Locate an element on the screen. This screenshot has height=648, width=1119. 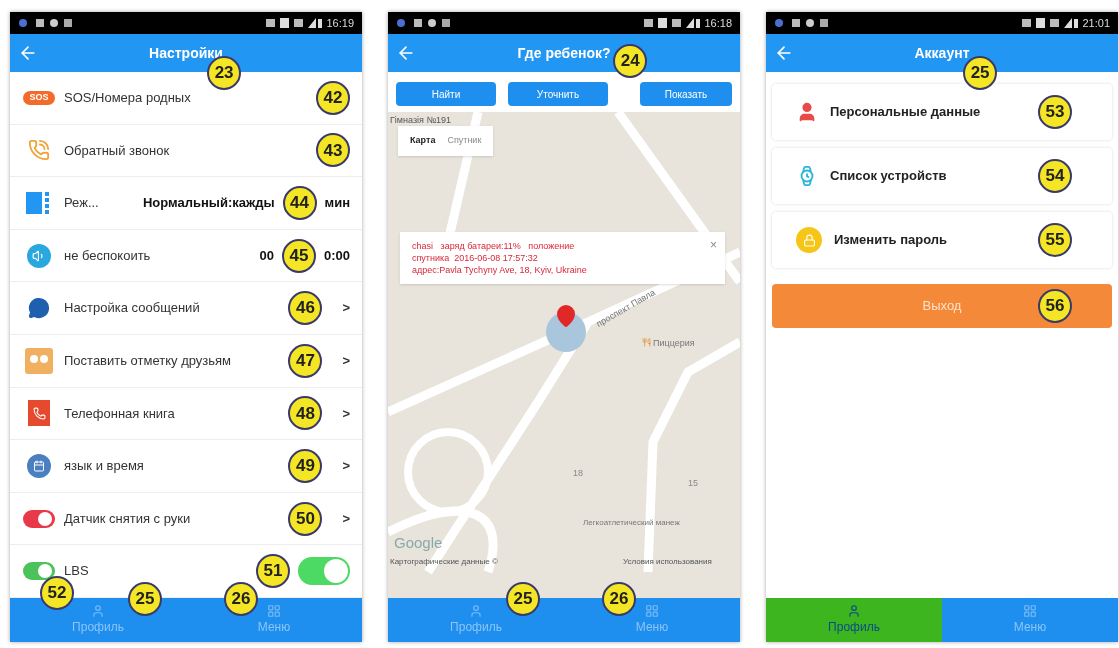
phone-icon is located at coordinates (39, 150).